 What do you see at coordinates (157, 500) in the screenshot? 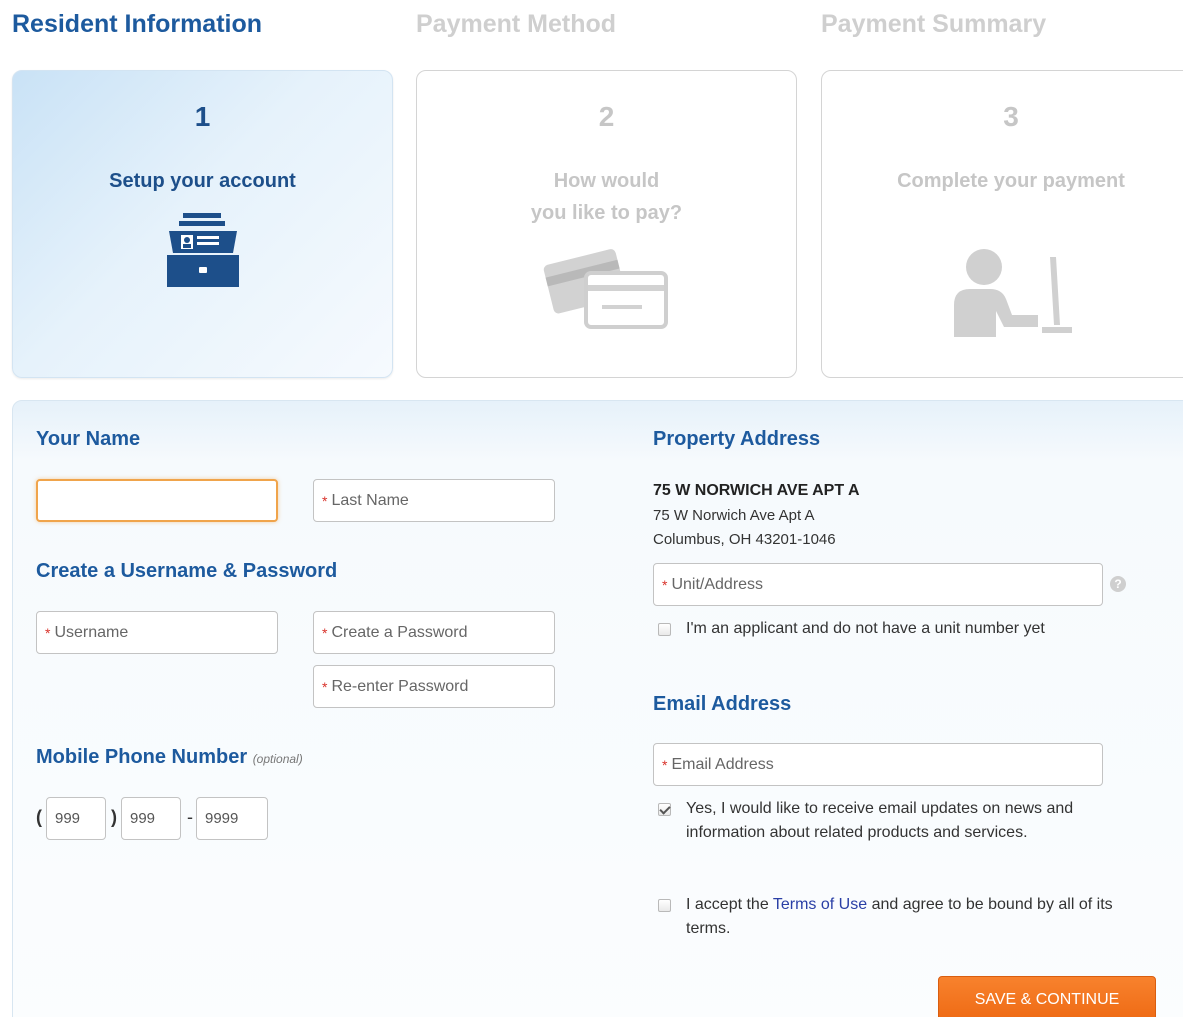
I see `first-name-input` at bounding box center [157, 500].